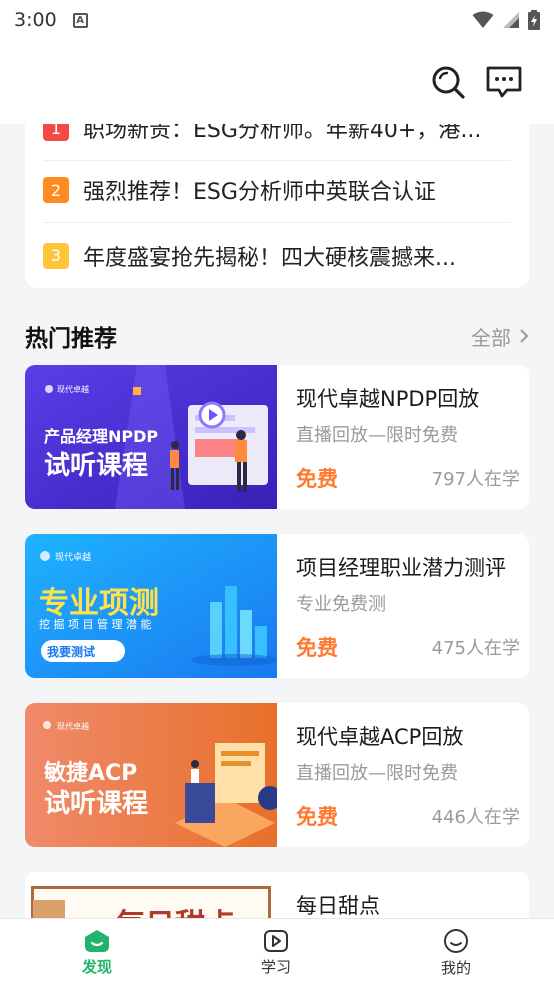 Image resolution: width=554 pixels, height=985 pixels. What do you see at coordinates (455, 967) in the screenshot?
I see `tab-label: 我的` at bounding box center [455, 967].